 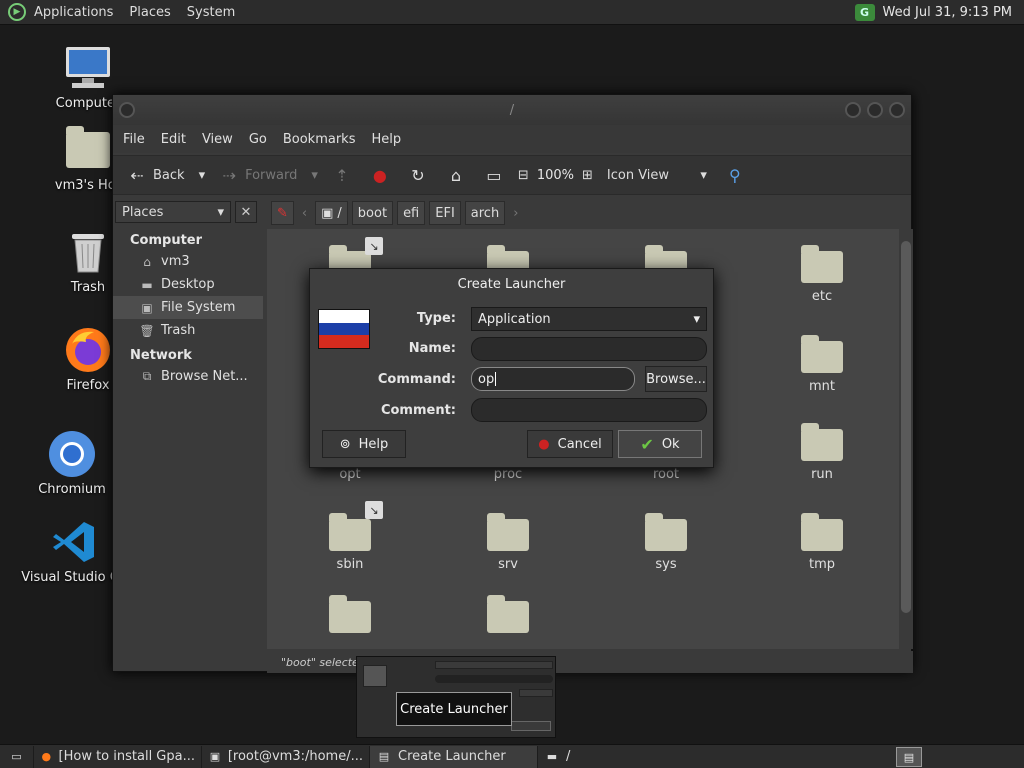 I want to click on sidebar-item-trash: 🗑 Trash, so click(x=188, y=330).